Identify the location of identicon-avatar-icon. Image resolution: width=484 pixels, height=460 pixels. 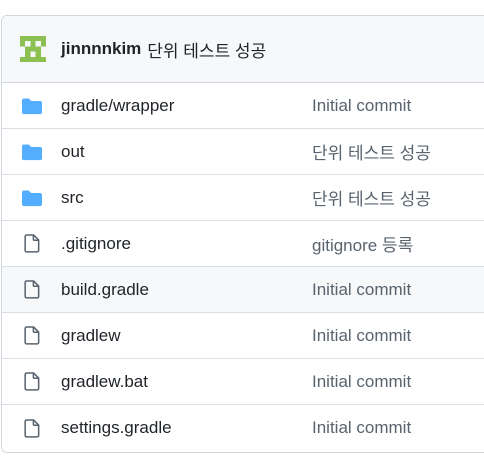
(33, 49).